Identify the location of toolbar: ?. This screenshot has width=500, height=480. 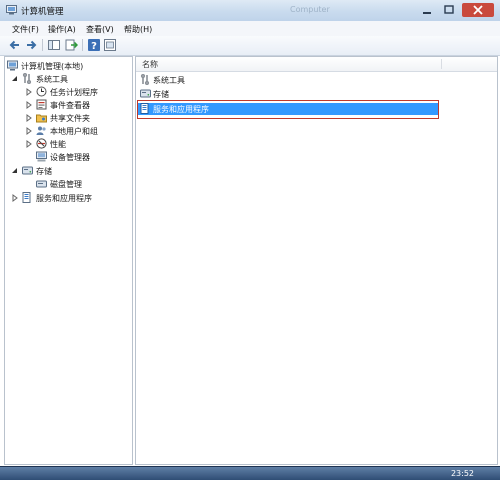
(250, 46).